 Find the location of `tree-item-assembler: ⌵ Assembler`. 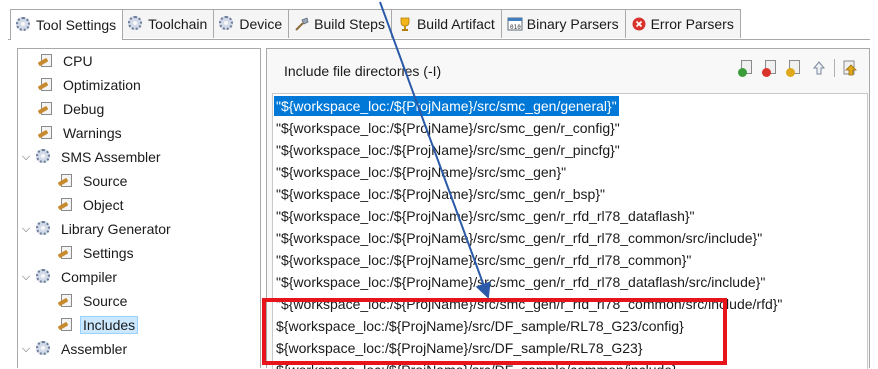

tree-item-assembler: ⌵ Assembler is located at coordinates (75, 349).